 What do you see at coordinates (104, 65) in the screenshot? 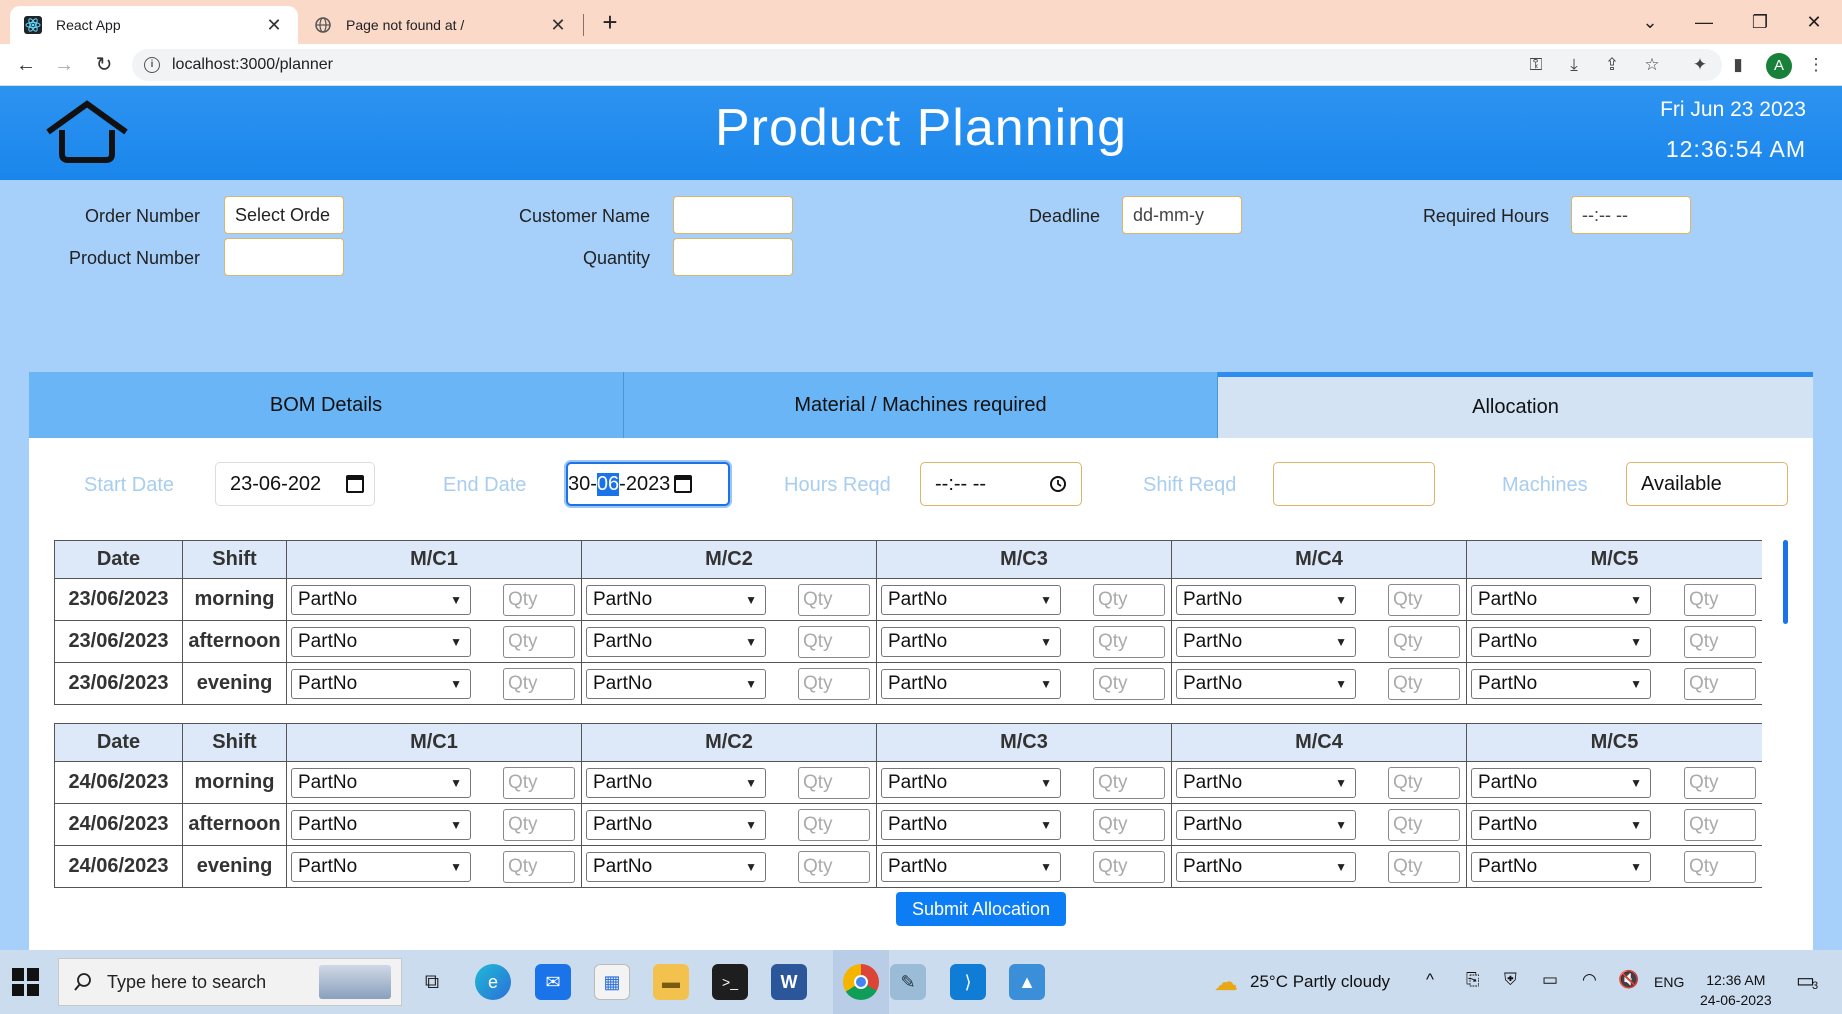
I see `reload-icon: ↻` at bounding box center [104, 65].